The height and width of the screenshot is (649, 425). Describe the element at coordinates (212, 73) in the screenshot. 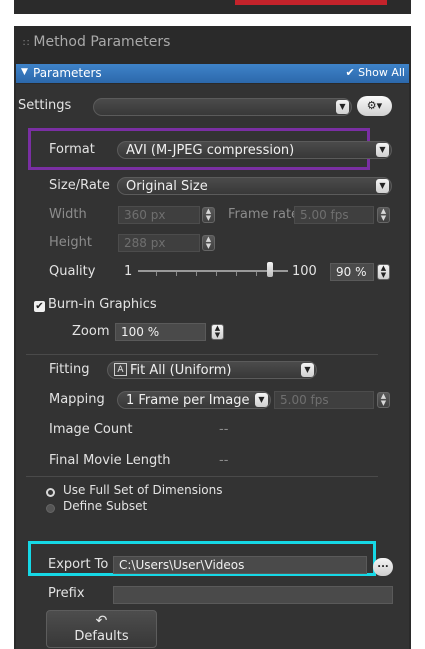

I see `parameters-section-header: ▼ Parameters ✔ Show All` at that location.